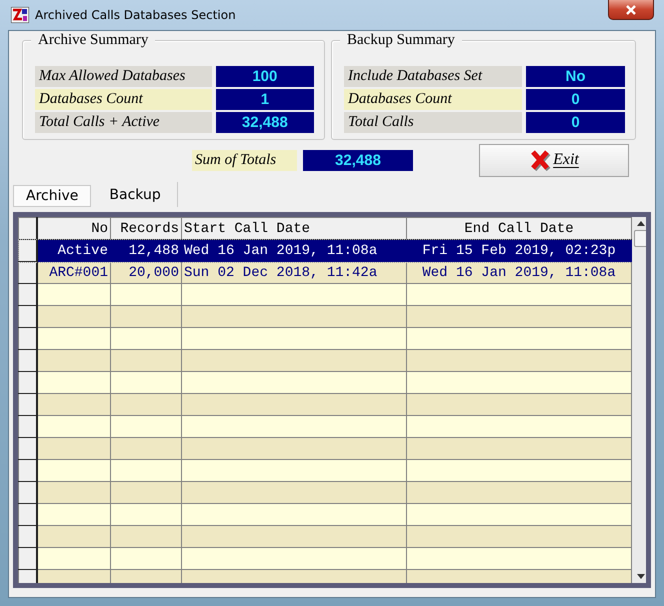 The height and width of the screenshot is (606, 664). What do you see at coordinates (78, 272) in the screenshot?
I see `table-cell: ARC#001` at bounding box center [78, 272].